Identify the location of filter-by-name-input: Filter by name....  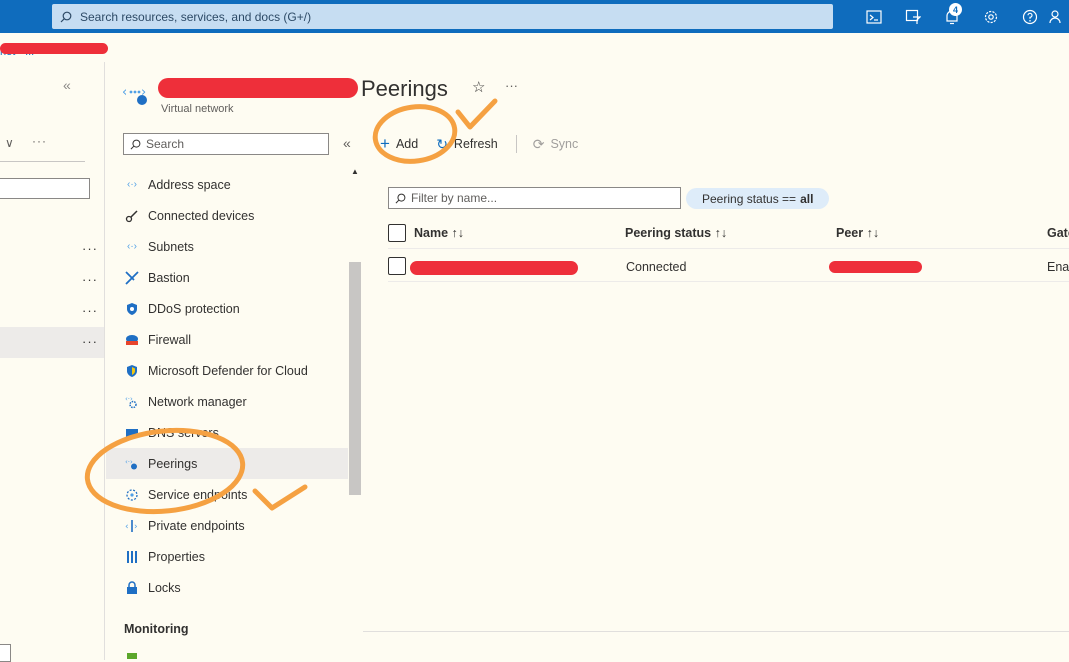
(534, 198).